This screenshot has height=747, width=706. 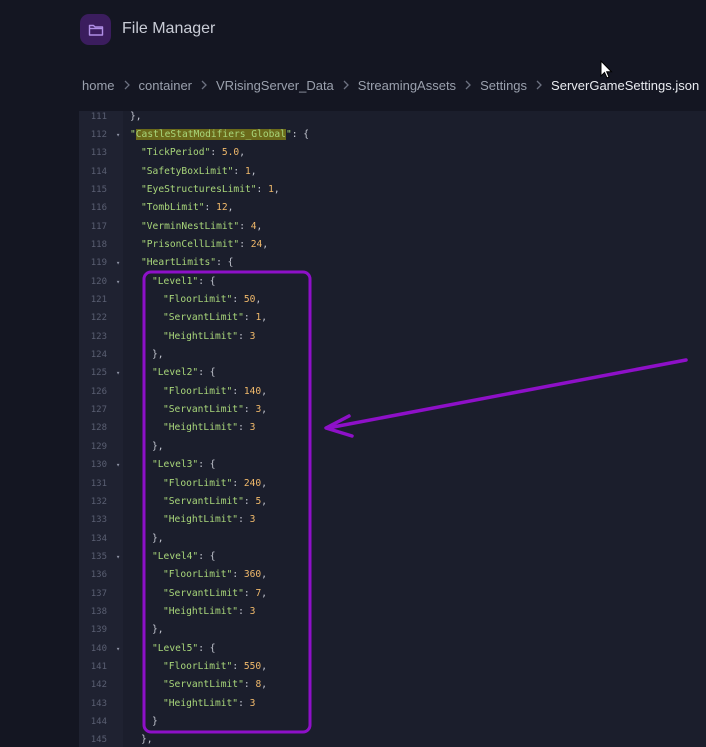 I want to click on line-number: 120, so click(x=98, y=281).